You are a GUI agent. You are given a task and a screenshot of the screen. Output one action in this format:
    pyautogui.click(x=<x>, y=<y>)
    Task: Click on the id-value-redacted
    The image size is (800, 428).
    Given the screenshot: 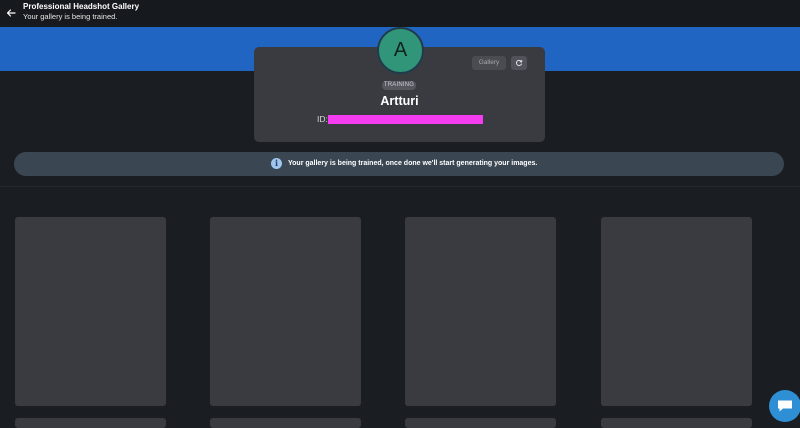 What is the action you would take?
    pyautogui.click(x=405, y=119)
    